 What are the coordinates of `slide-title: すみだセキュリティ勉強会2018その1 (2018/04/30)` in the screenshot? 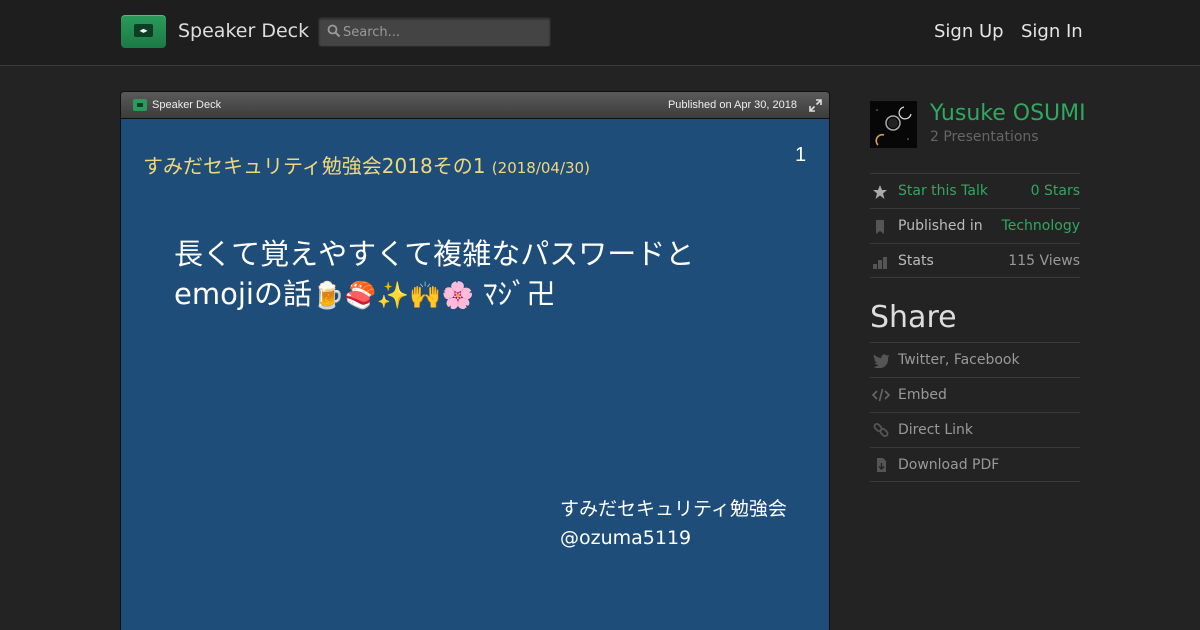 It's located at (366, 164).